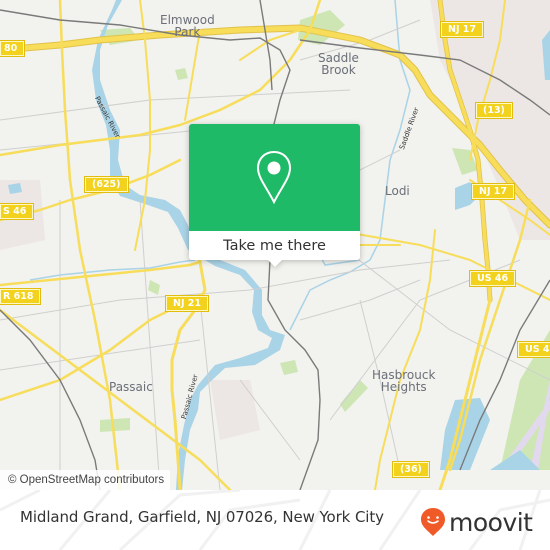  What do you see at coordinates (187, 303) in the screenshot?
I see `road-shield-nj21: NJ 21` at bounding box center [187, 303].